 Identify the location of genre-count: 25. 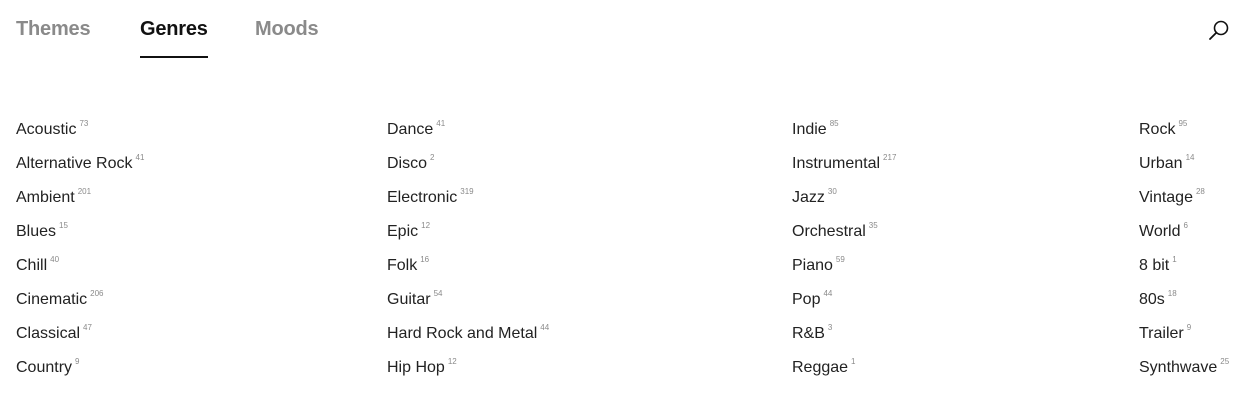
(1225, 361).